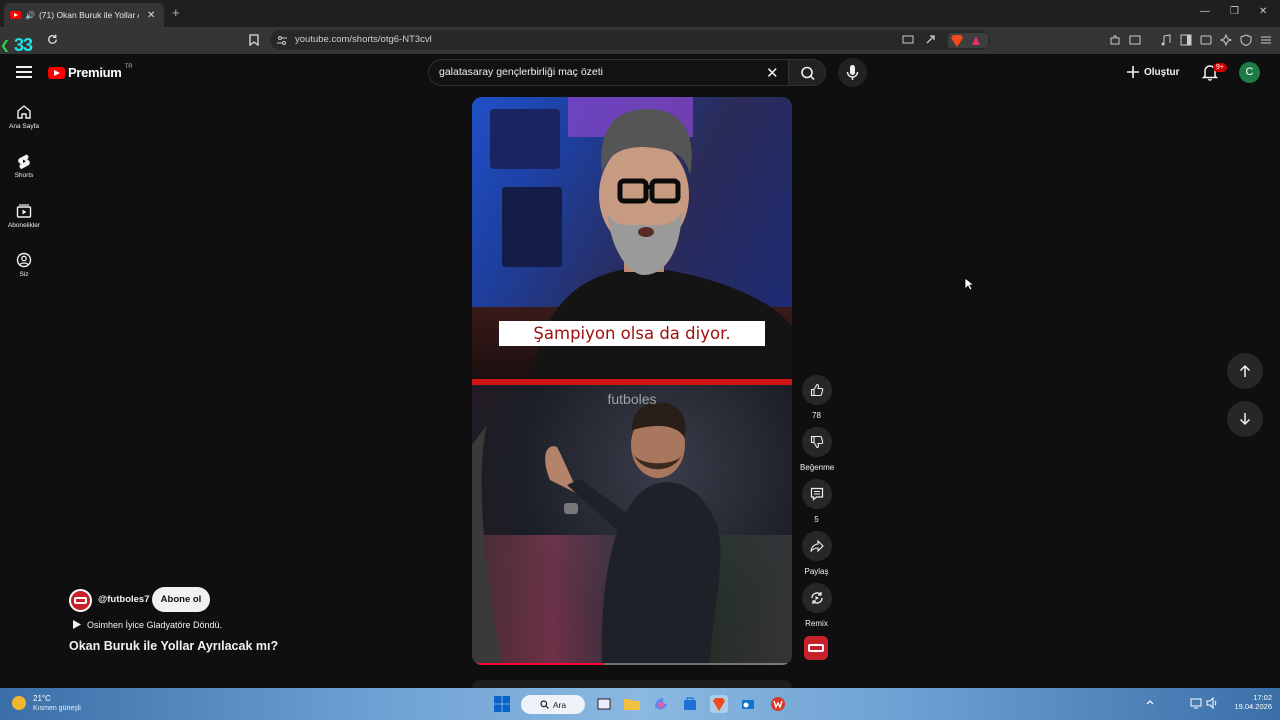  What do you see at coordinates (24, 175) in the screenshot?
I see `sidebar-item-label: Shorts` at bounding box center [24, 175].